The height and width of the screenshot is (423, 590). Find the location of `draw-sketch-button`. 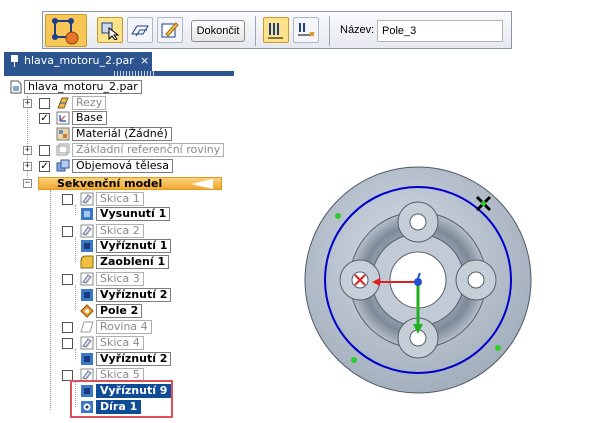

draw-sketch-button is located at coordinates (170, 30).